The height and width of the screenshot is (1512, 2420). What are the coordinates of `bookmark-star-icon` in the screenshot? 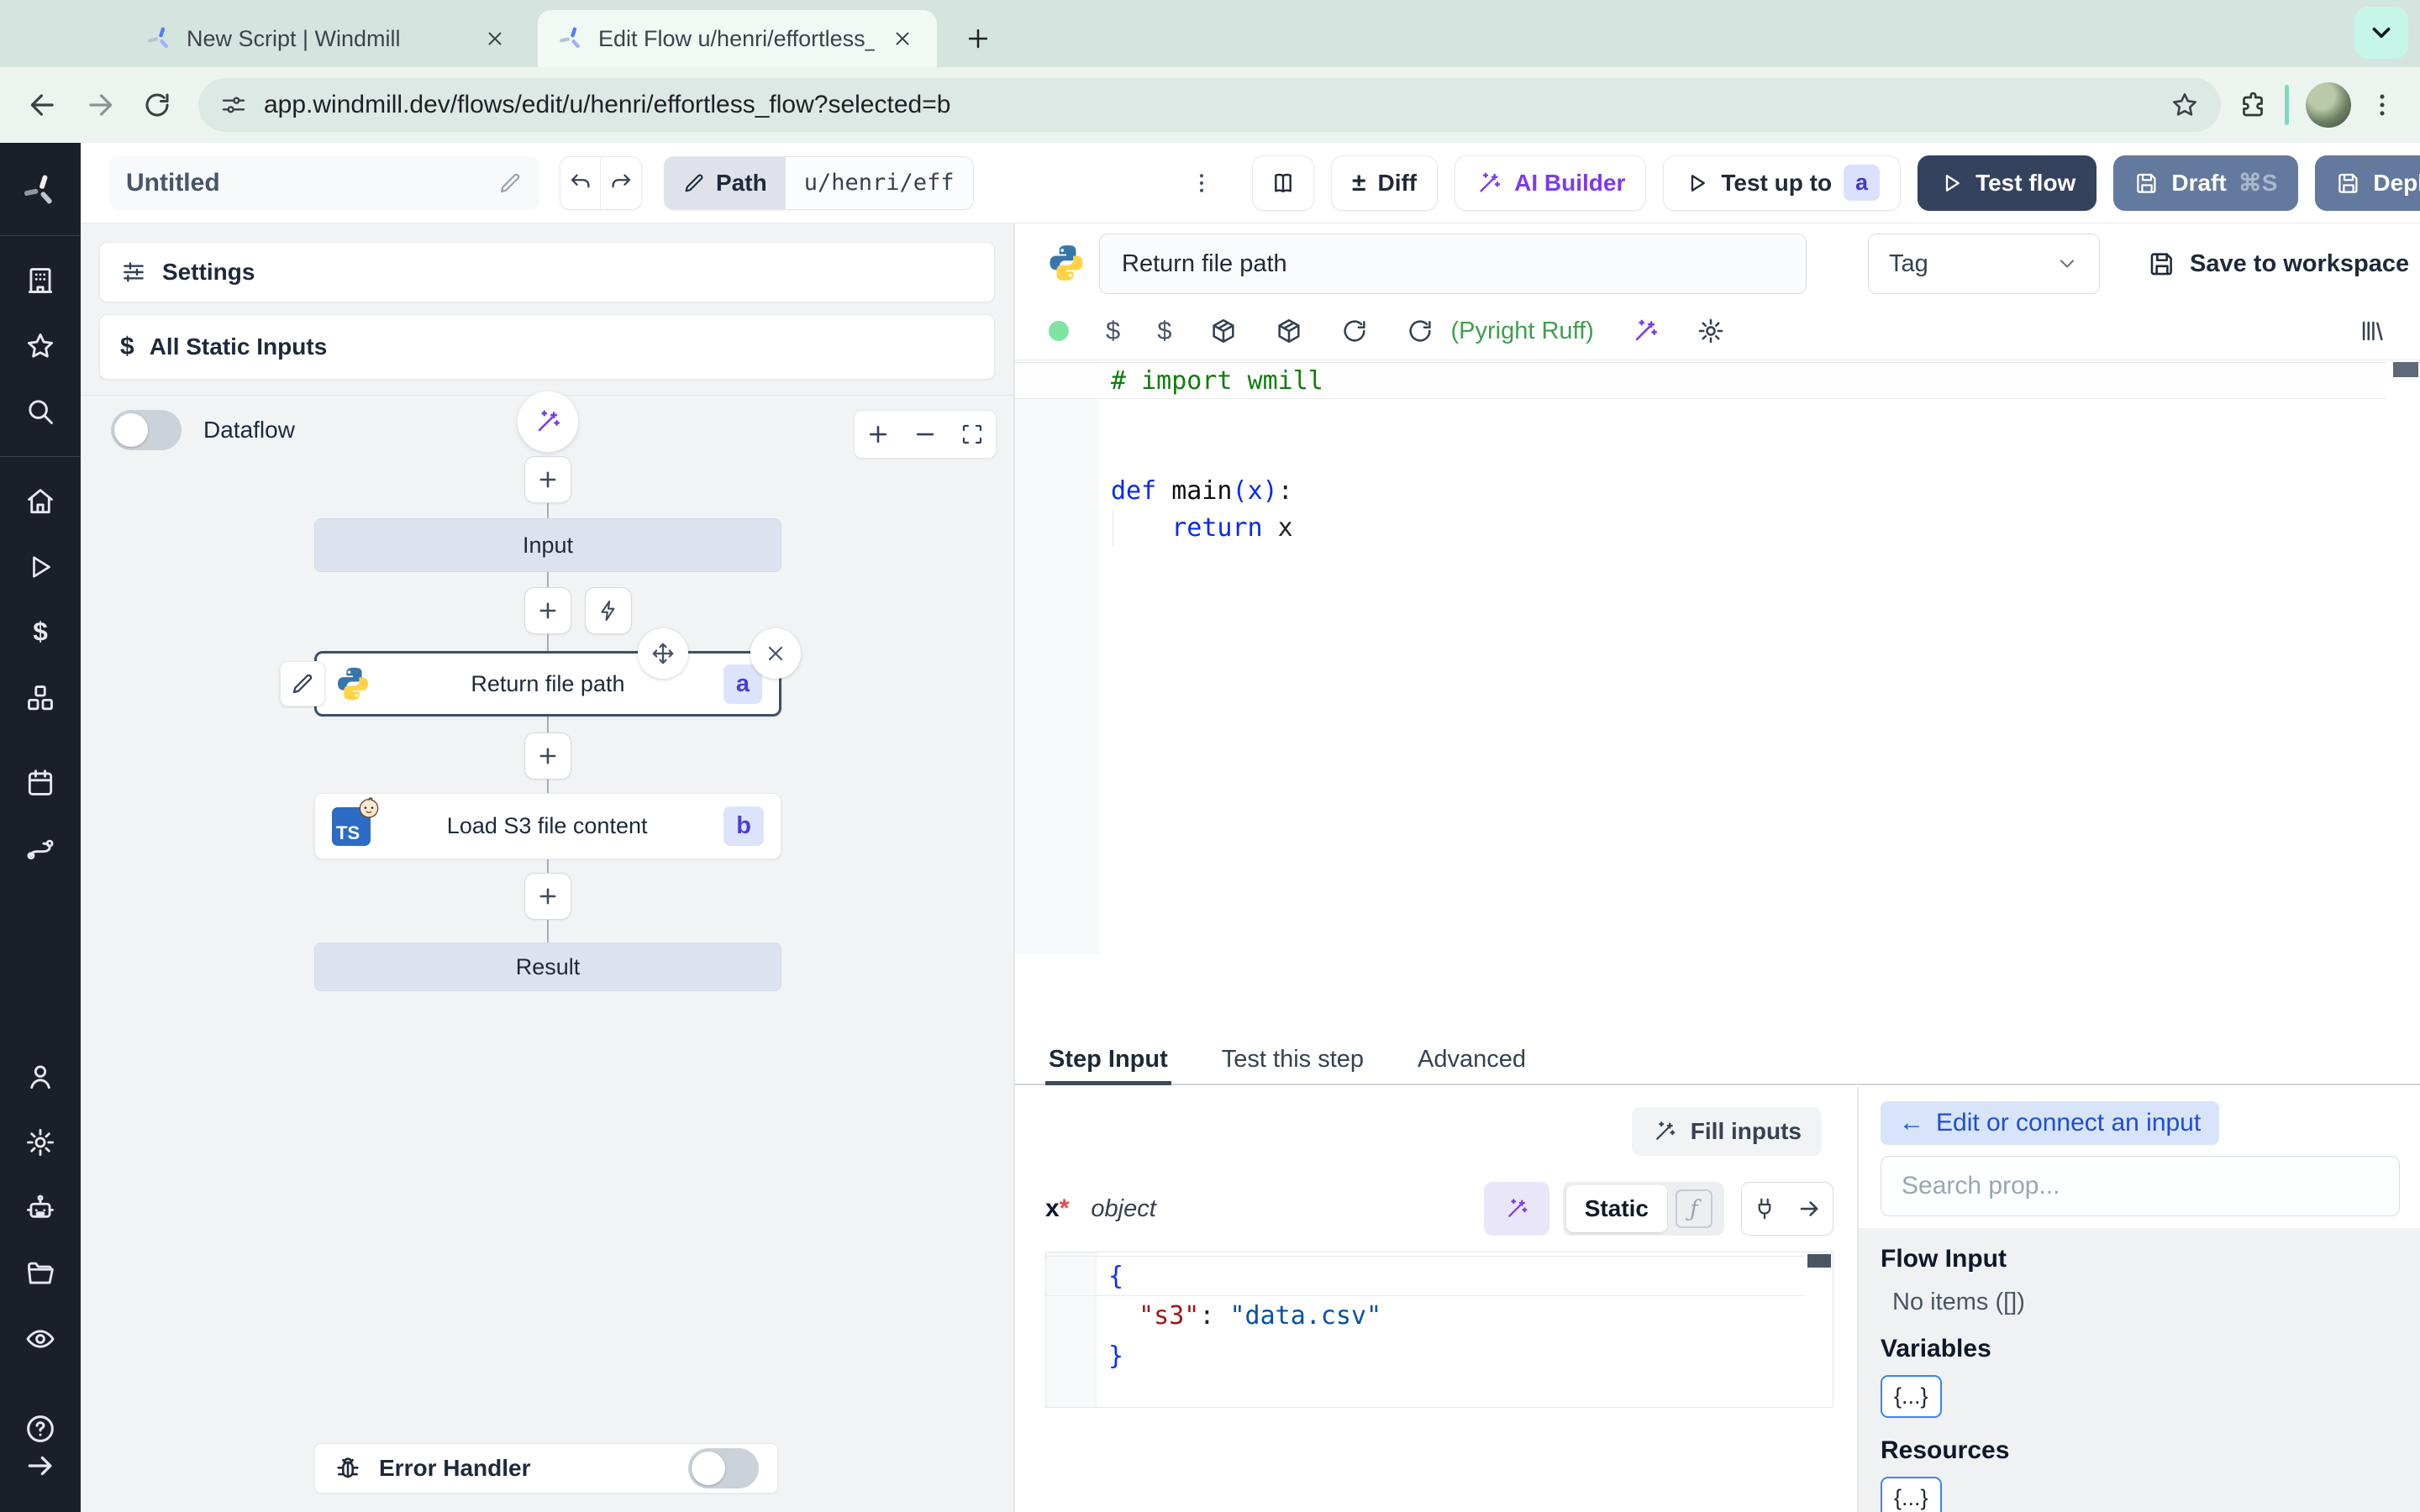 It's located at (2184, 105).